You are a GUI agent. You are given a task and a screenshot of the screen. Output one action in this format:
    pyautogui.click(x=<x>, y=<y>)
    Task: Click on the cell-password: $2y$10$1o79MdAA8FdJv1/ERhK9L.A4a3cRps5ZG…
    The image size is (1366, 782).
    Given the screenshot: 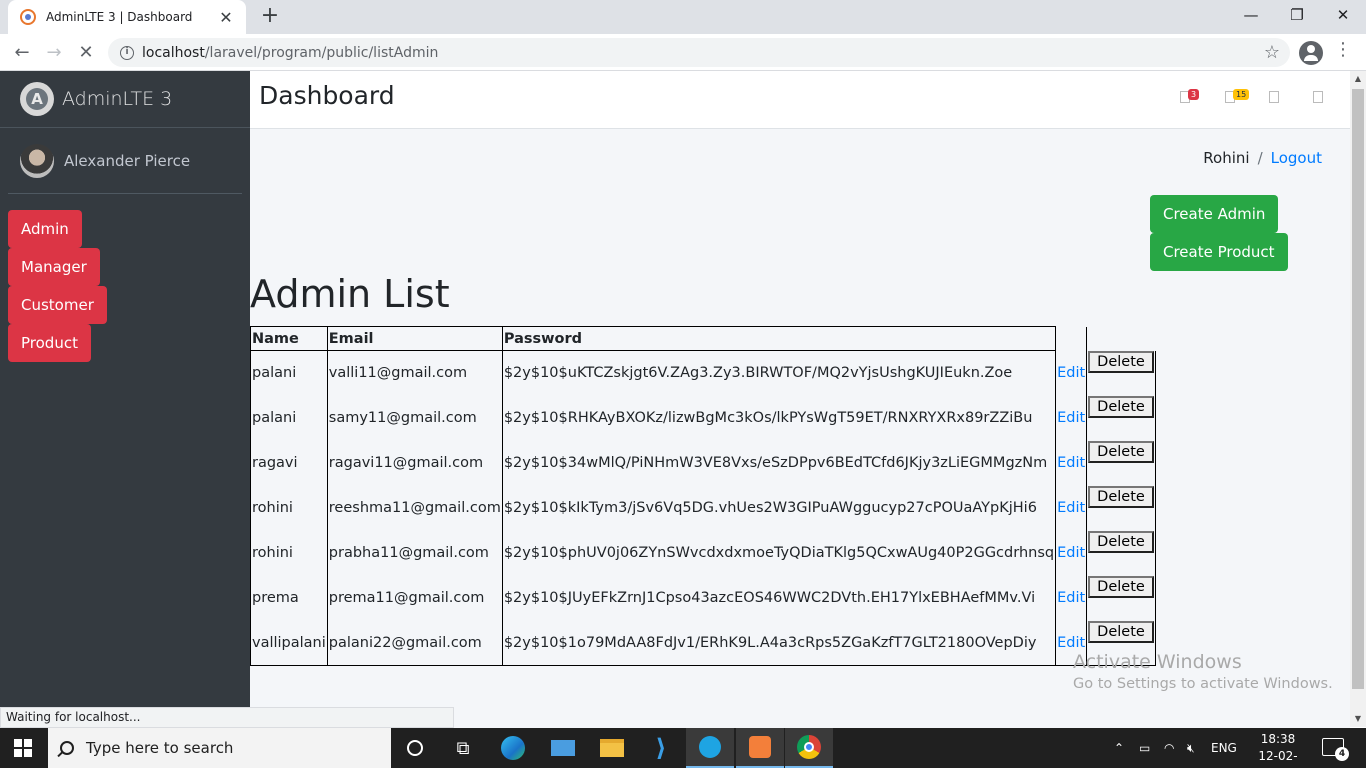 What is the action you would take?
    pyautogui.click(x=779, y=643)
    